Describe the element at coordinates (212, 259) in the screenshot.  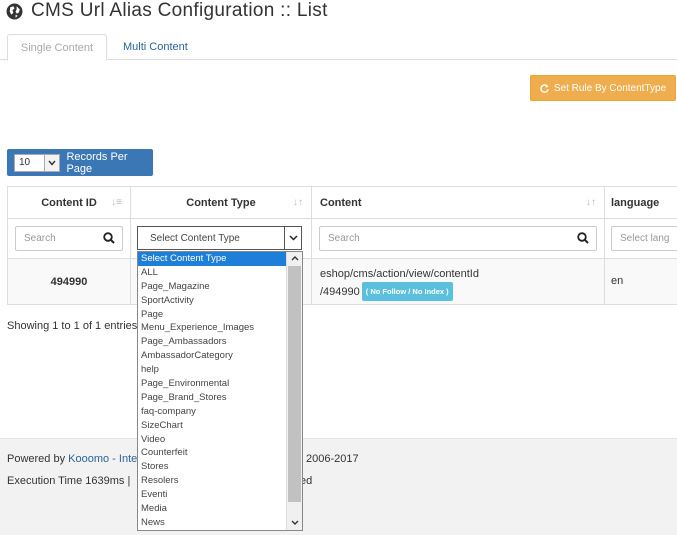
I see `dropdown-option: Select Content Type` at that location.